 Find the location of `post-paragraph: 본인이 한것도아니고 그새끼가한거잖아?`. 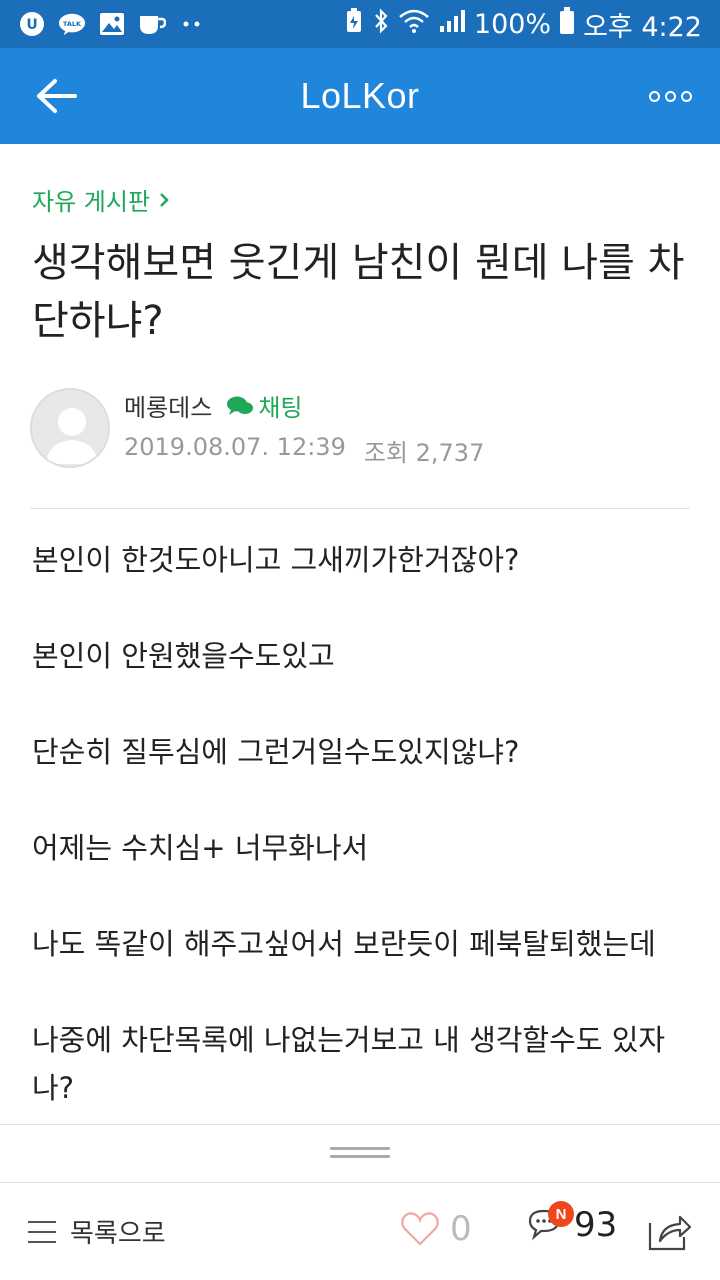

post-paragraph: 본인이 한것도아니고 그새끼가한거잖아? is located at coordinates (276, 560).